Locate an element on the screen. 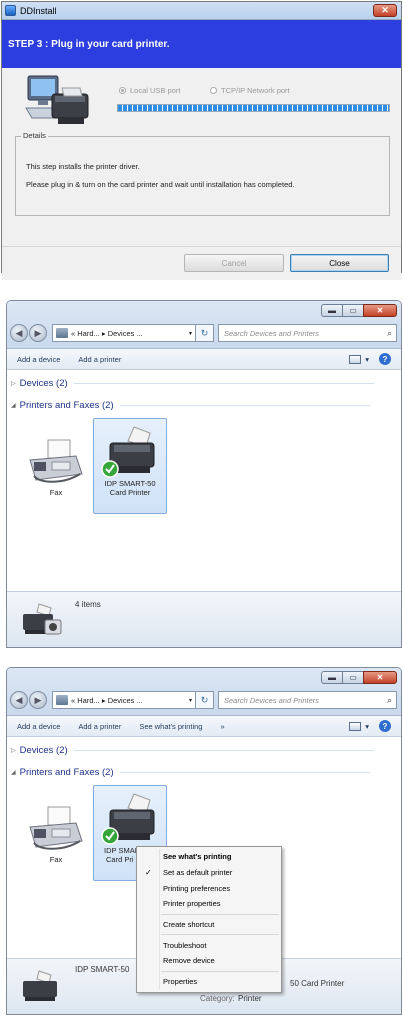  menu-item-printer-properties: Printer properties is located at coordinates (209, 904).